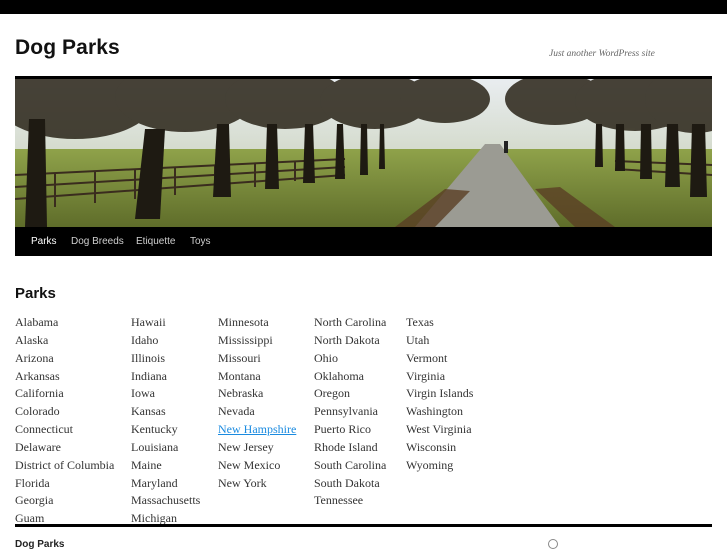 The width and height of the screenshot is (727, 550). I want to click on state-link: New Hampshire, so click(257, 429).